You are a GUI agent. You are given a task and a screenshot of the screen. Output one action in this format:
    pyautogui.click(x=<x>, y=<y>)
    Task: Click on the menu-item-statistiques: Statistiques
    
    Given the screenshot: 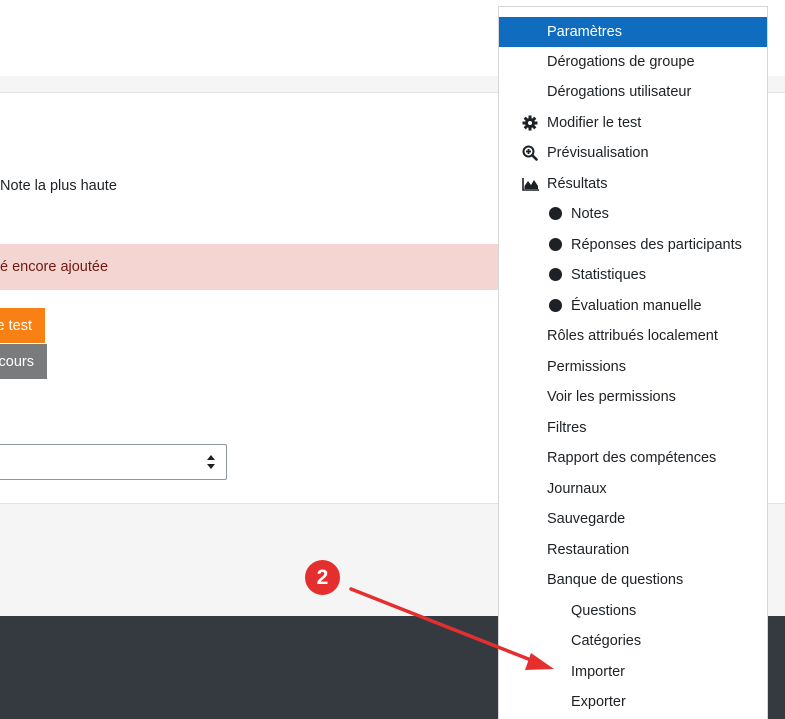 What is the action you would take?
    pyautogui.click(x=633, y=275)
    